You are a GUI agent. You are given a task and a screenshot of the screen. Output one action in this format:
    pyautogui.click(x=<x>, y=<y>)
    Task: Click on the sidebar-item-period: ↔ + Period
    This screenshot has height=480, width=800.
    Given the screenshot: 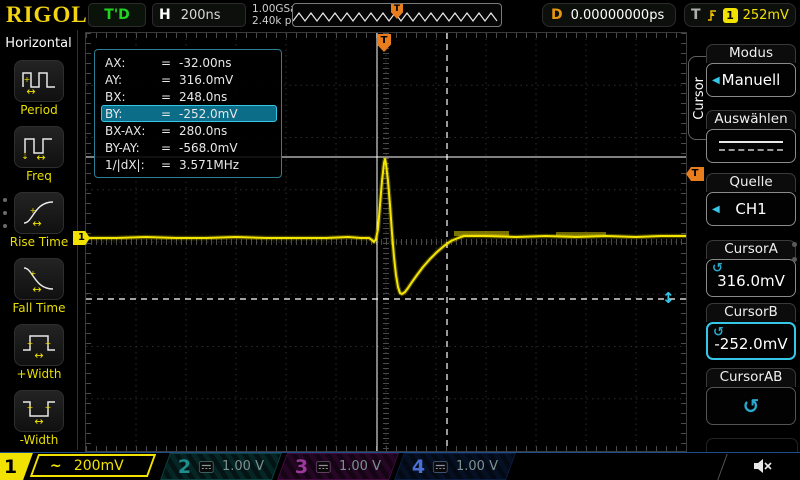 What is the action you would take?
    pyautogui.click(x=39, y=88)
    